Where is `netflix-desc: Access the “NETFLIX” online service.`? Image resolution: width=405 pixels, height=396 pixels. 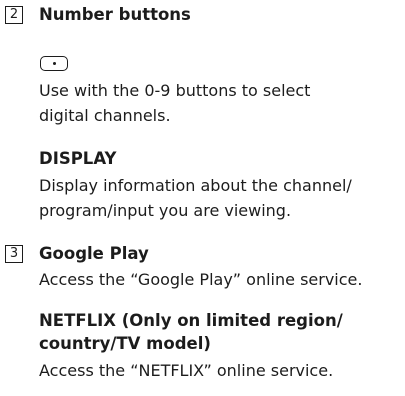 netflix-desc: Access the “NETFLIX” online service. is located at coordinates (186, 370).